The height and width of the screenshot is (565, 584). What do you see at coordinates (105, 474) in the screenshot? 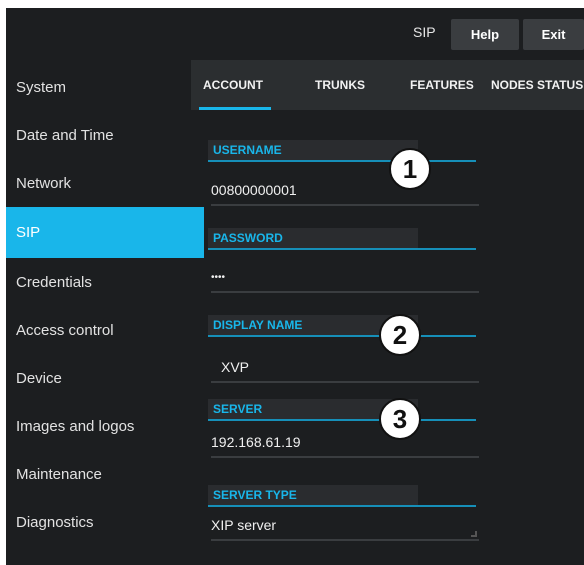
I see `sidebar-item-maintenance: Maintenance` at bounding box center [105, 474].